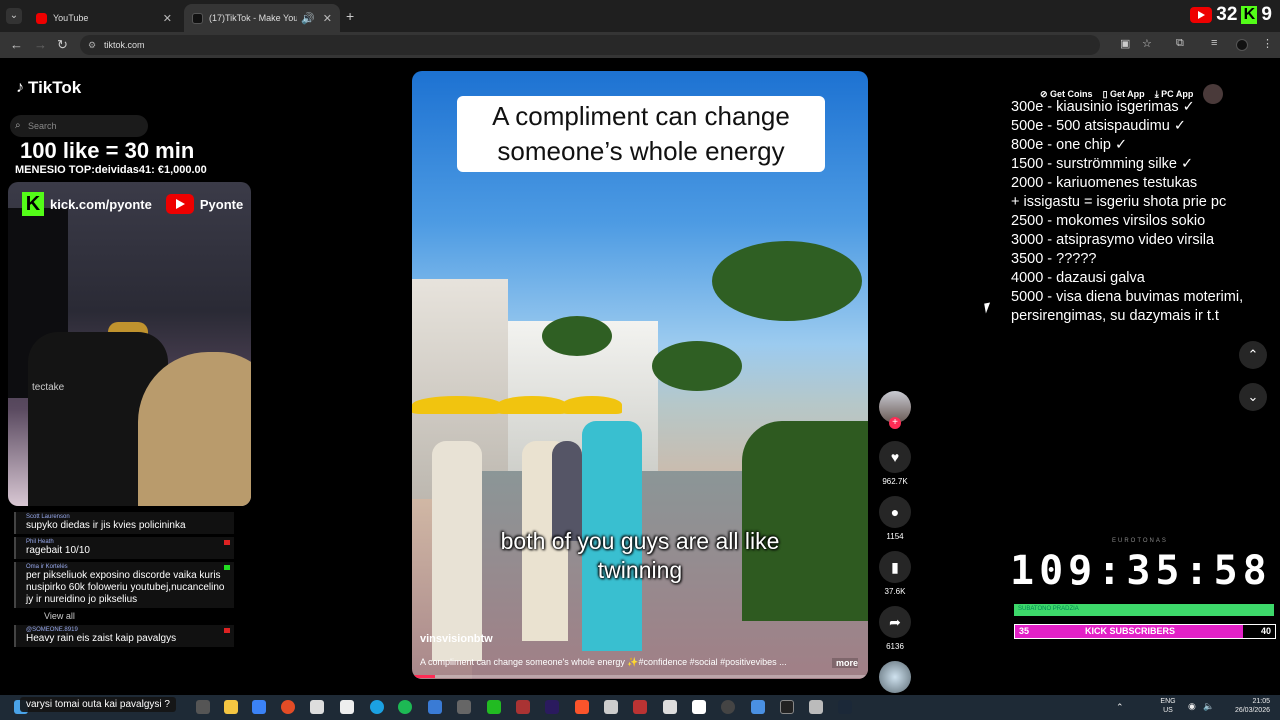  Describe the element at coordinates (350, 16) in the screenshot. I see `new-tab-button: +` at that location.